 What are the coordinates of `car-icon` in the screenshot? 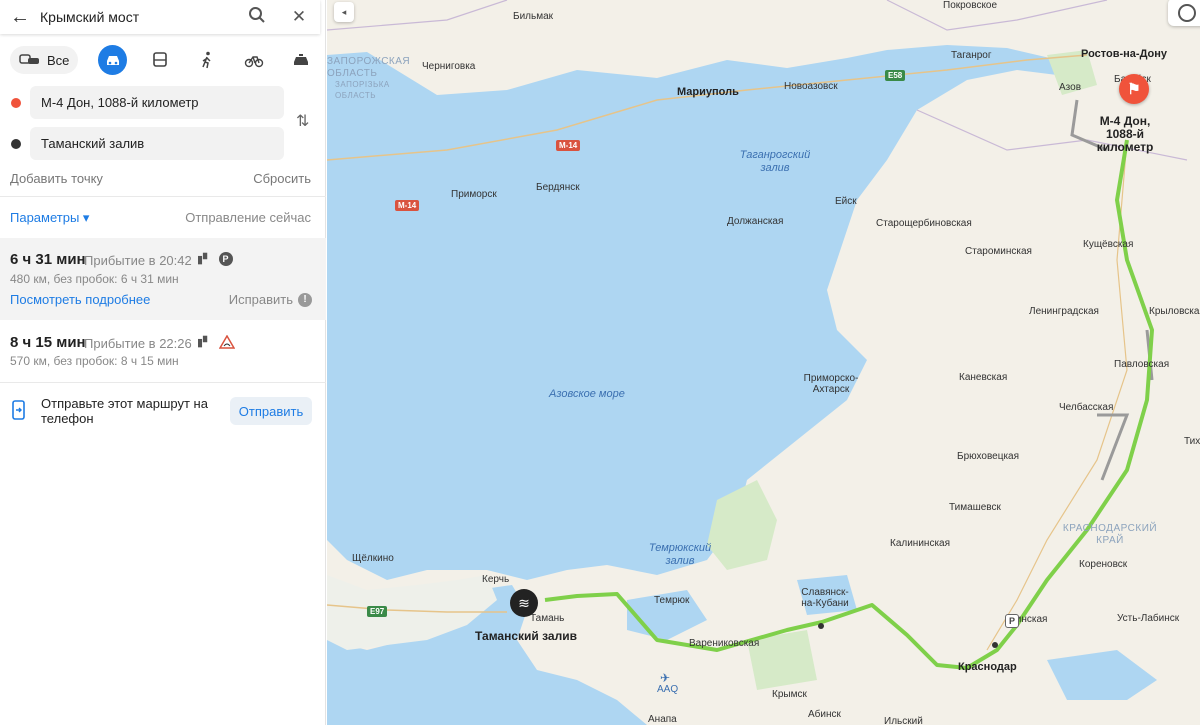 It's located at (112, 60).